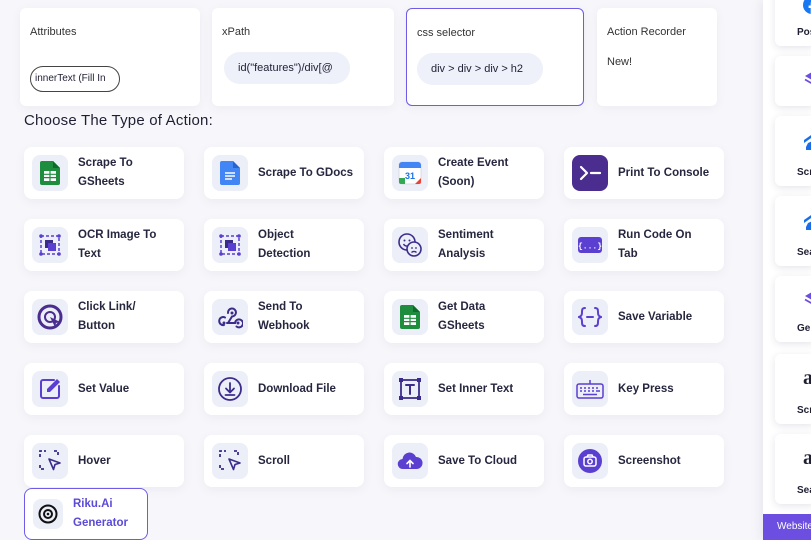  I want to click on cloud-icon, so click(410, 461).